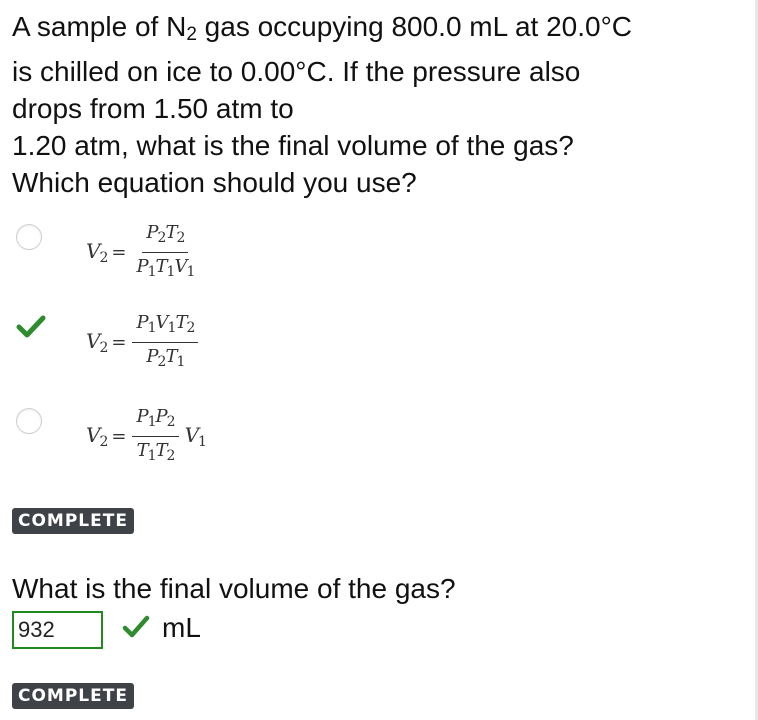 The image size is (758, 720). What do you see at coordinates (146, 435) in the screenshot?
I see `equation-3: V2 = P1P2 T1T2 V1` at bounding box center [146, 435].